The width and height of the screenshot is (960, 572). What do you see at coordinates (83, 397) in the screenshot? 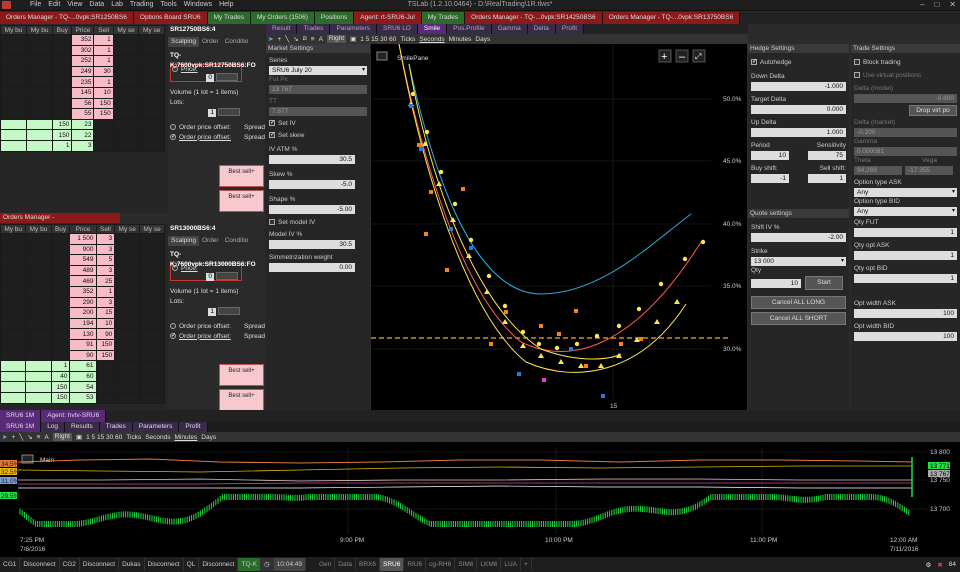
I see `order-book-cell: 53` at bounding box center [83, 397].